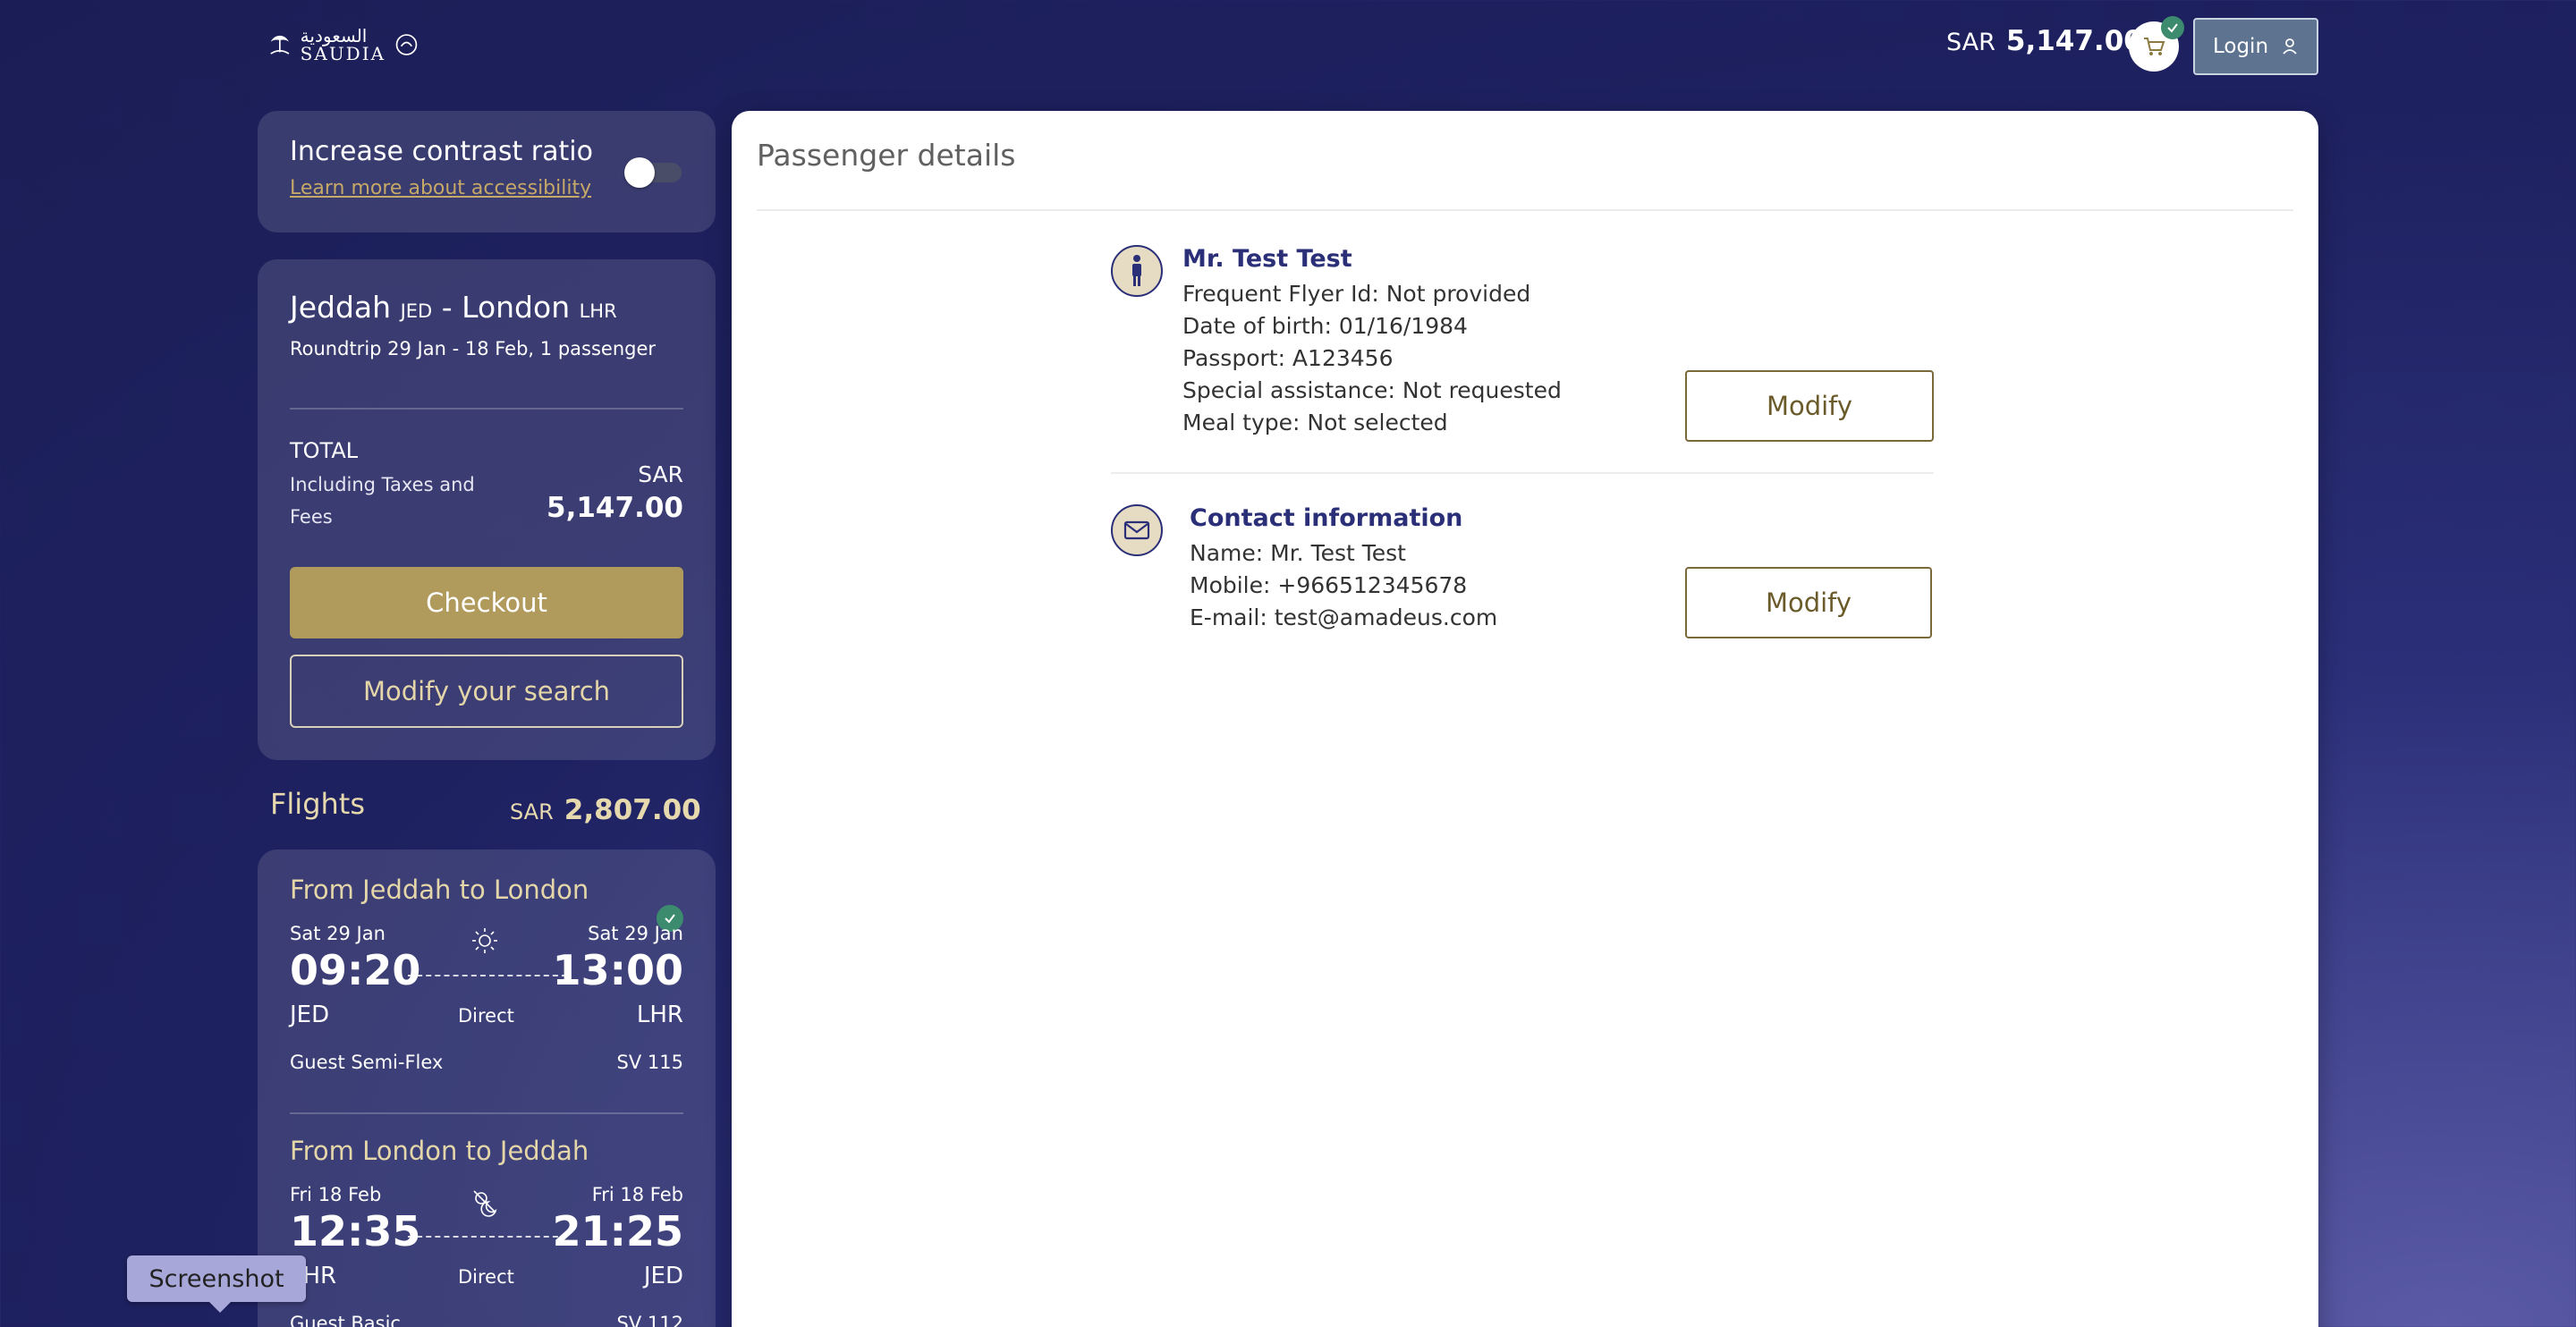  Describe the element at coordinates (484, 940) in the screenshot. I see `sun-icon` at that location.